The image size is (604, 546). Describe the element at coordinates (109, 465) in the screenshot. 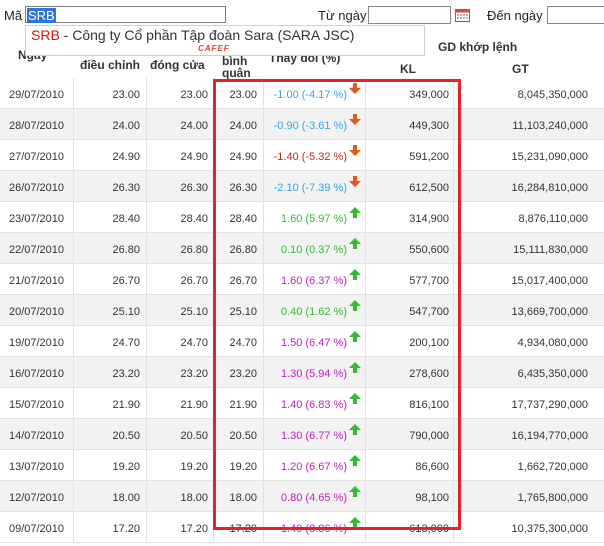

I see `cell-adjusted: 19.20` at that location.